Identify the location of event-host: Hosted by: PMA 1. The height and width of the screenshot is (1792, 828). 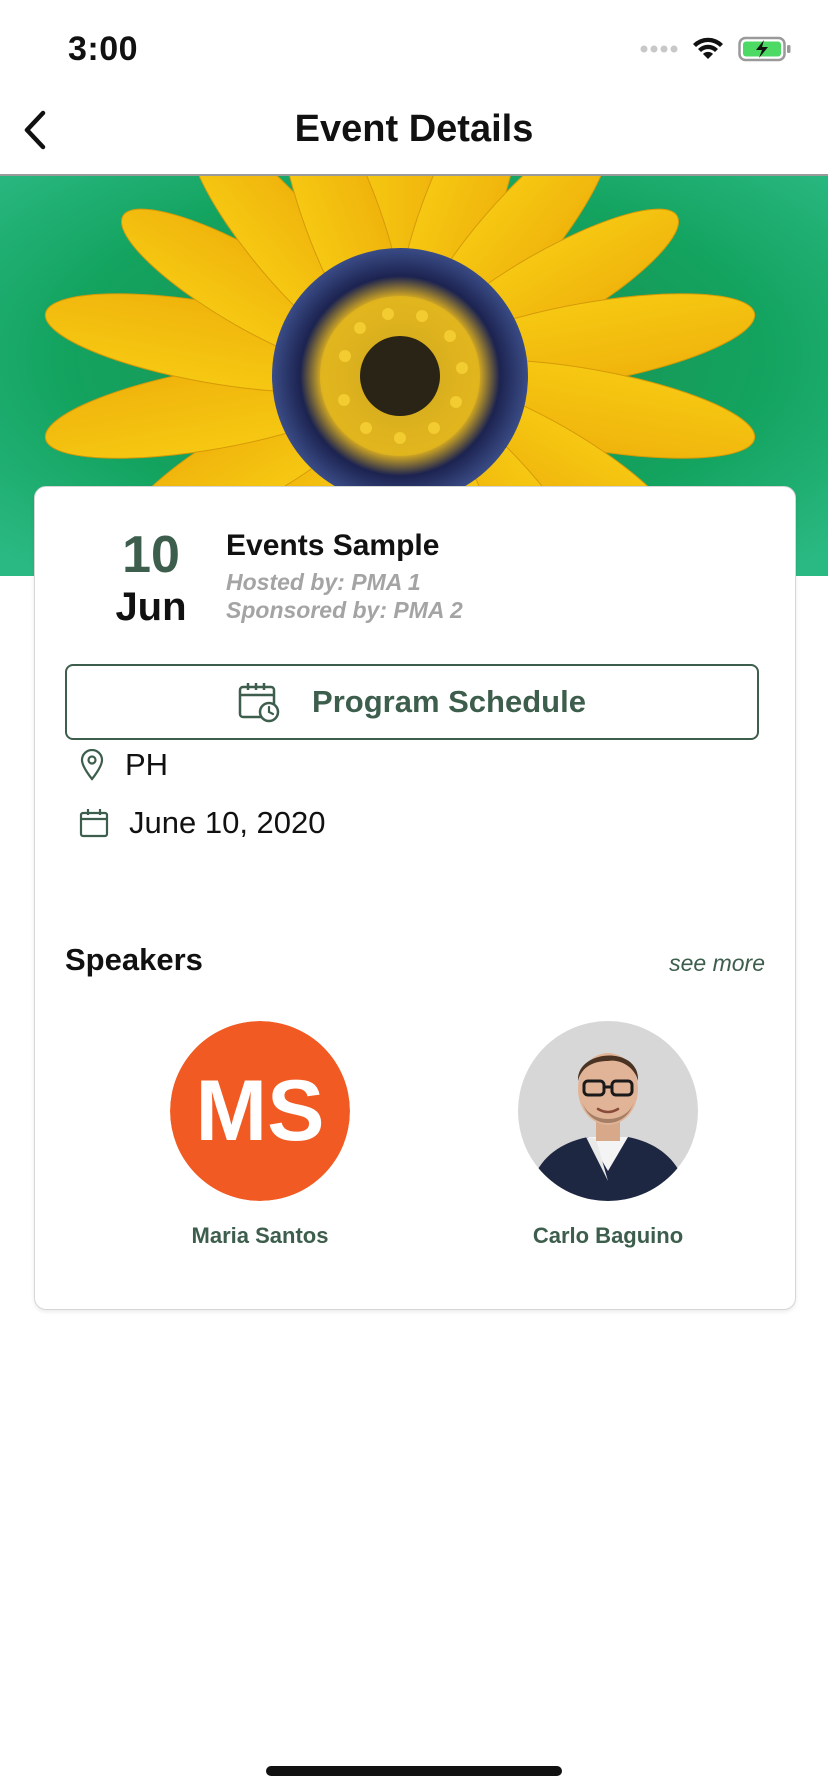
(323, 582).